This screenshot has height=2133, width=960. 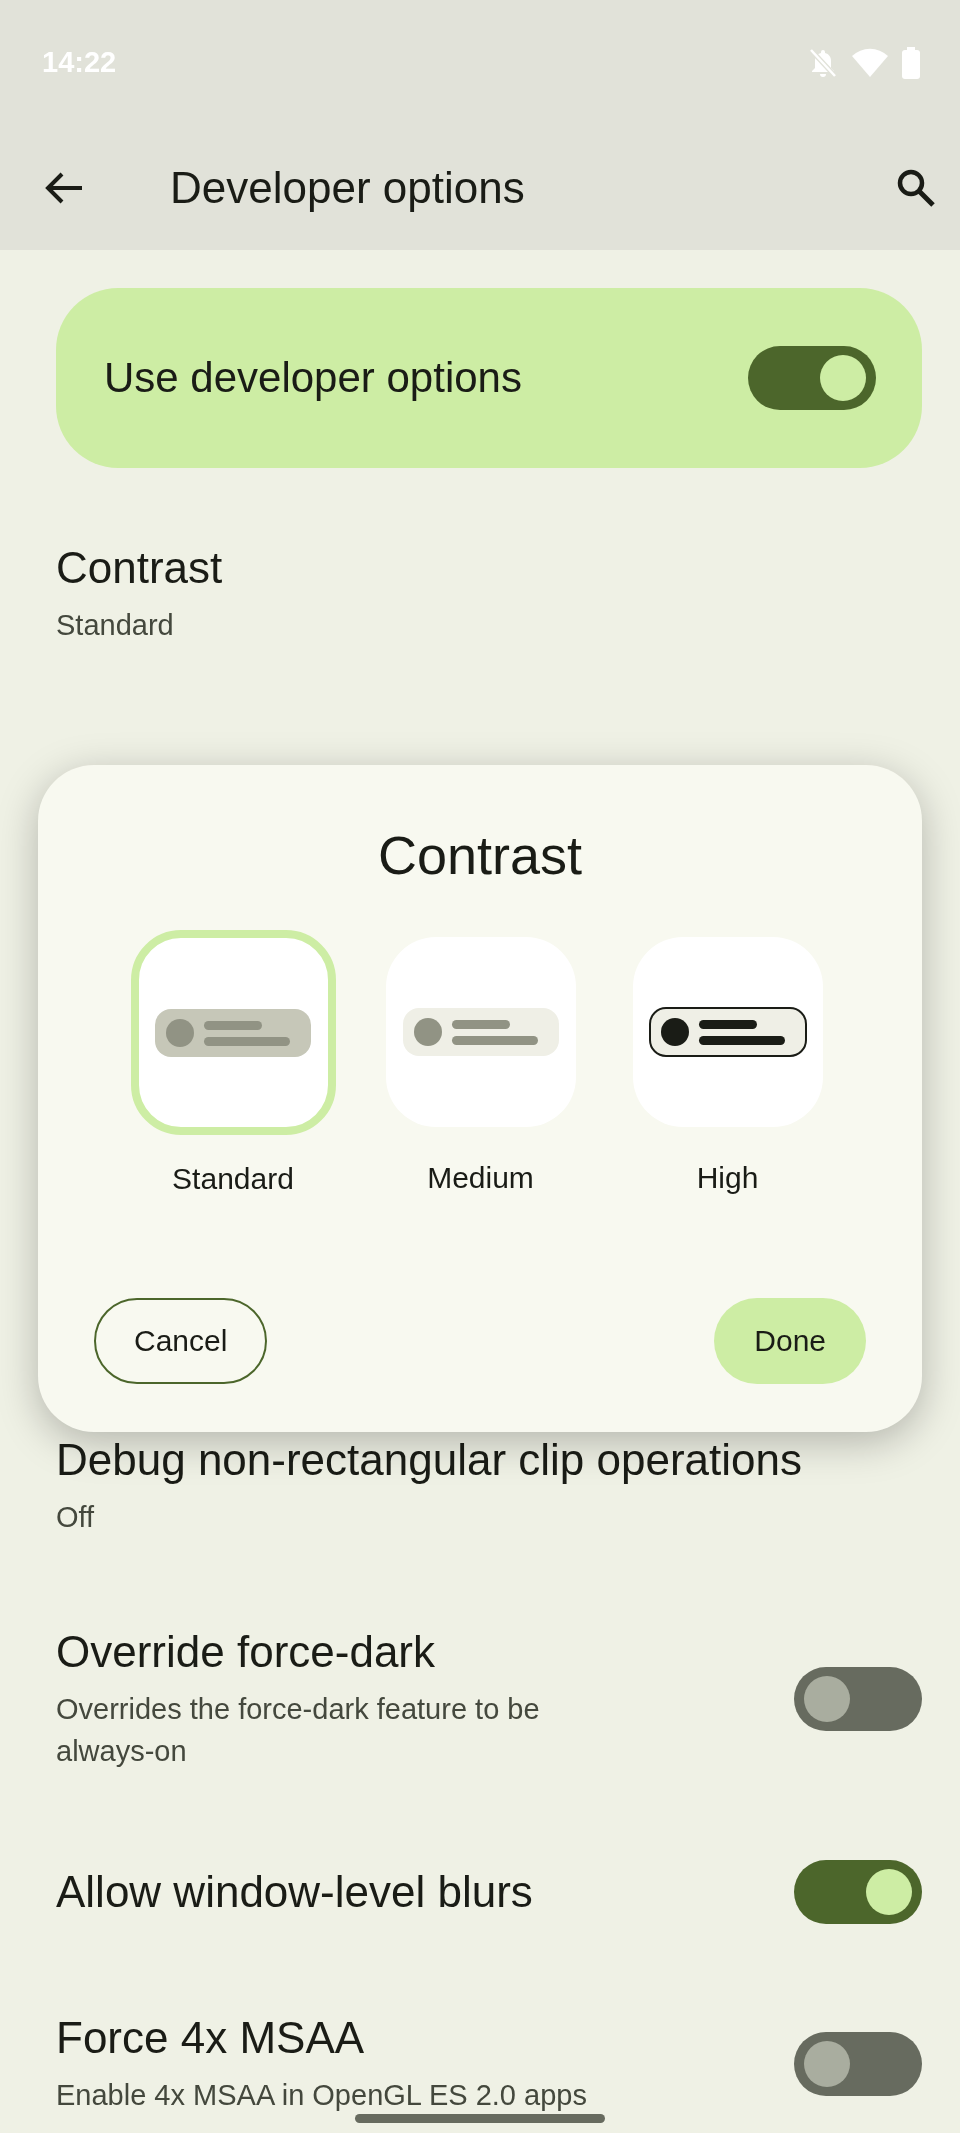 What do you see at coordinates (870, 62) in the screenshot?
I see `wifi-icon` at bounding box center [870, 62].